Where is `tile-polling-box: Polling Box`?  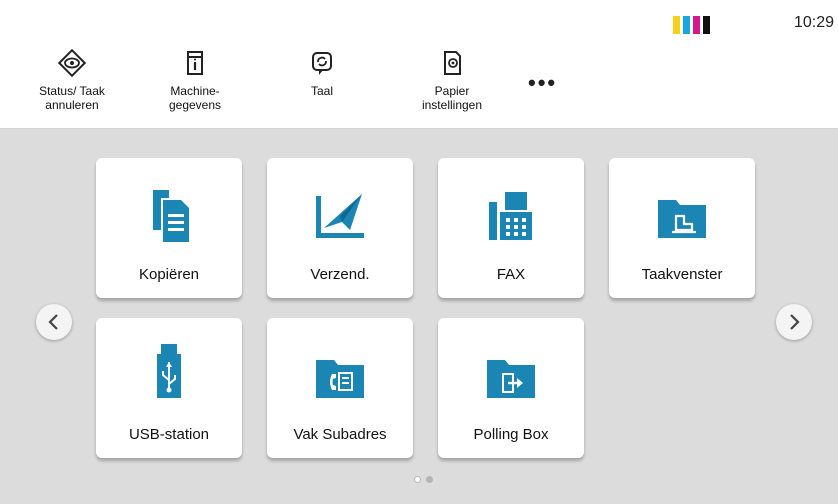
tile-polling-box: Polling Box is located at coordinates (511, 388).